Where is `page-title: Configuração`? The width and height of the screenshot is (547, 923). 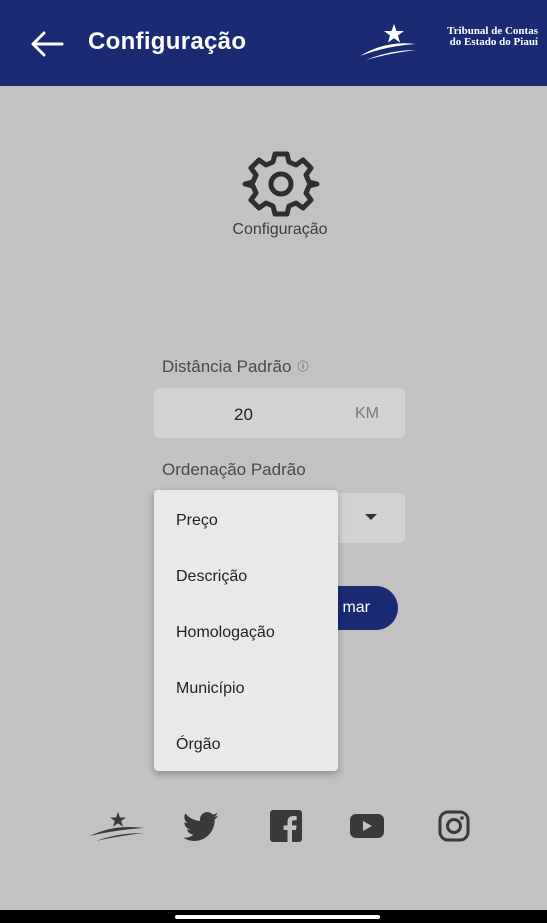 page-title: Configuração is located at coordinates (167, 41).